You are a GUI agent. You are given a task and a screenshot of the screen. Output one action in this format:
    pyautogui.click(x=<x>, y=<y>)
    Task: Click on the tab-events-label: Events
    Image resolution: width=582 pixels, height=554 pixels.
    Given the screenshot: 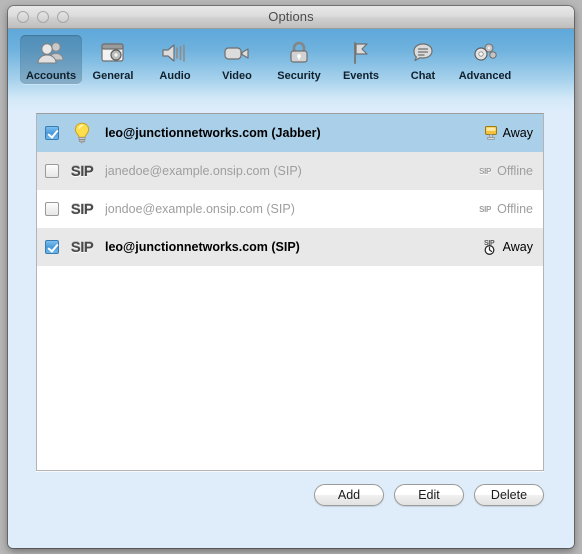 What is the action you would take?
    pyautogui.click(x=361, y=76)
    